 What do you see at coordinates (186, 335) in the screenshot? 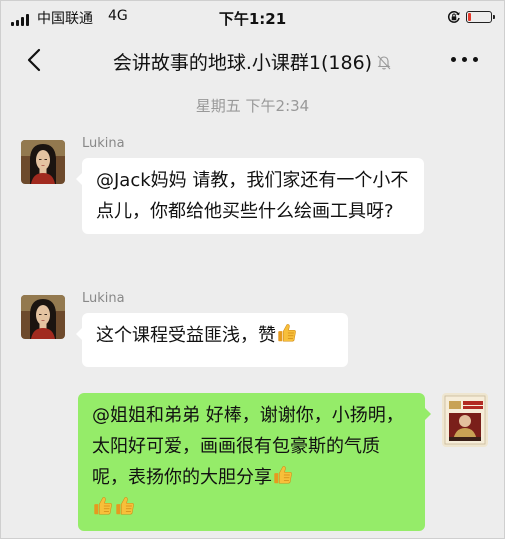
I see `message-text: 这个课程受益匪浅，赞` at bounding box center [186, 335].